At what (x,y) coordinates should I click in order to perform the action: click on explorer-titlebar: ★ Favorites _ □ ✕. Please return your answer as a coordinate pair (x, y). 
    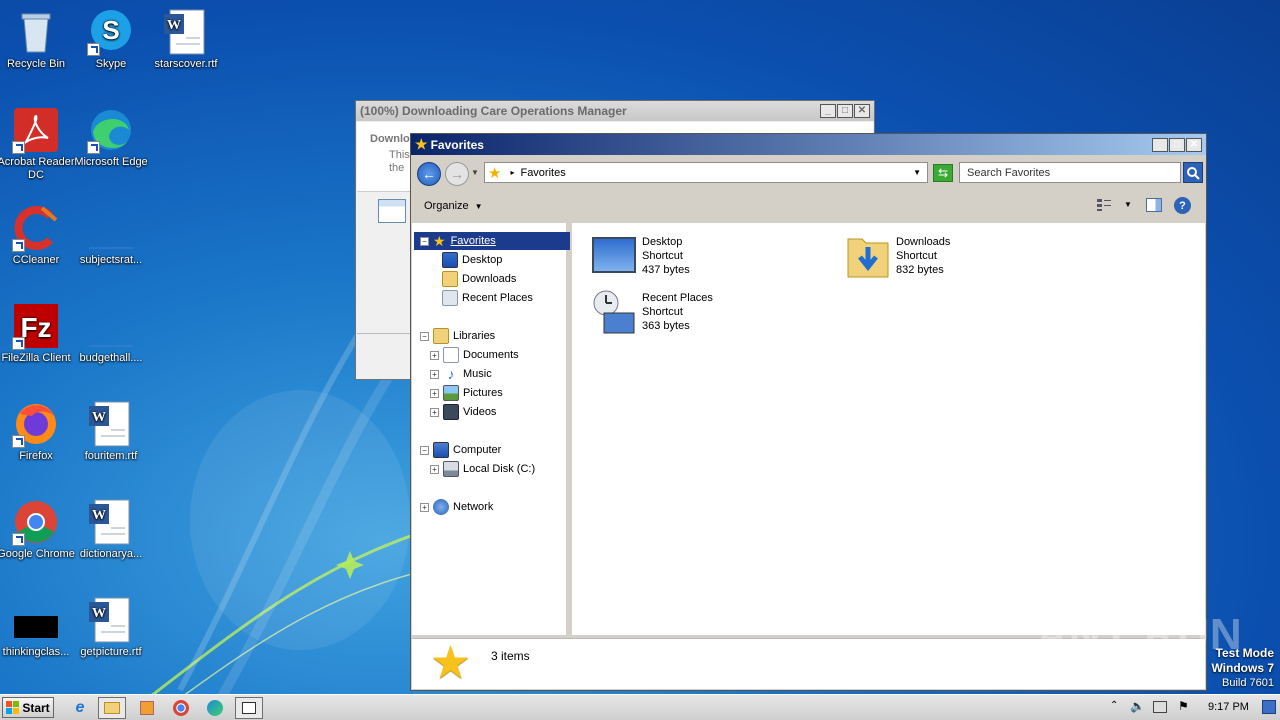
    Looking at the image, I should click on (808, 144).